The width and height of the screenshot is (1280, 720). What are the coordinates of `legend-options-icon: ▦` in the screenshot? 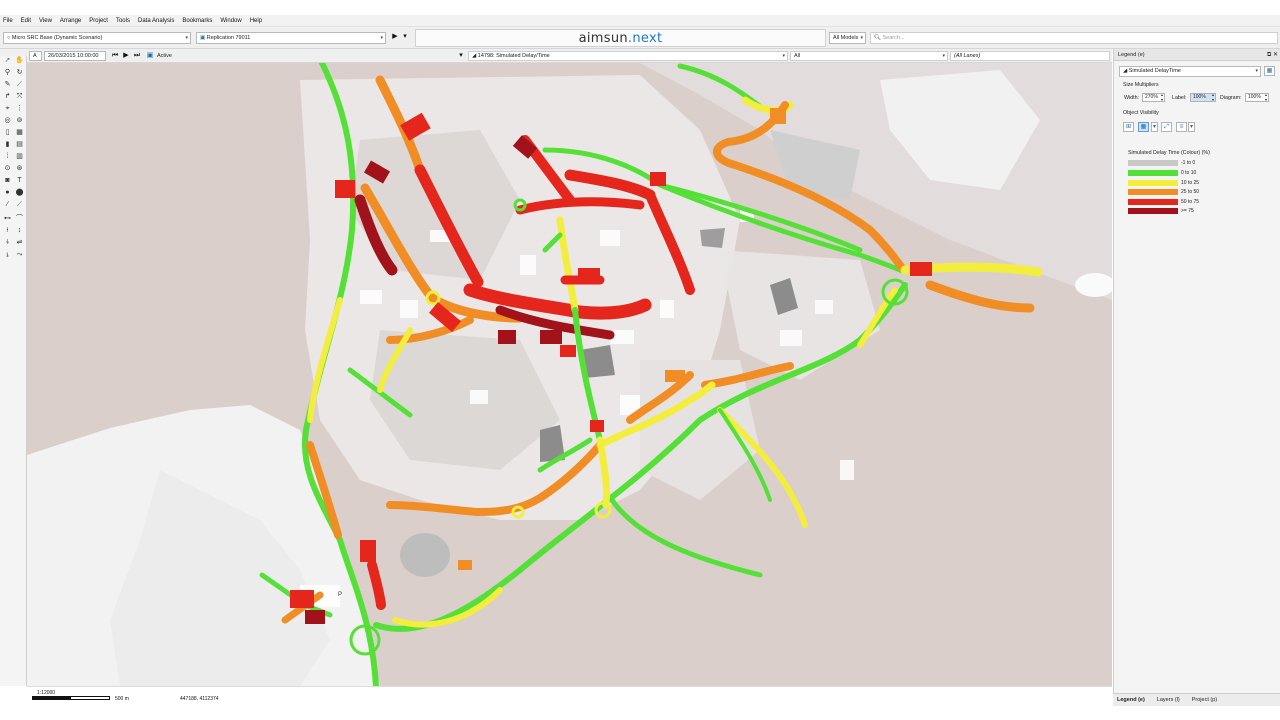 It's located at (1269, 71).